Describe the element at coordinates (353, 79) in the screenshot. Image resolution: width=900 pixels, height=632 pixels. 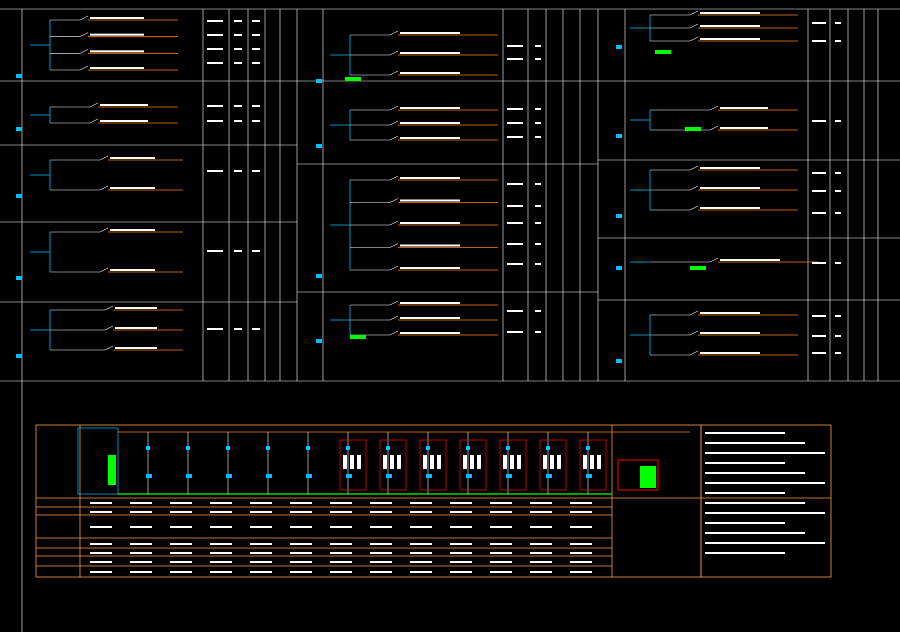
I see `highlight-marker` at that location.